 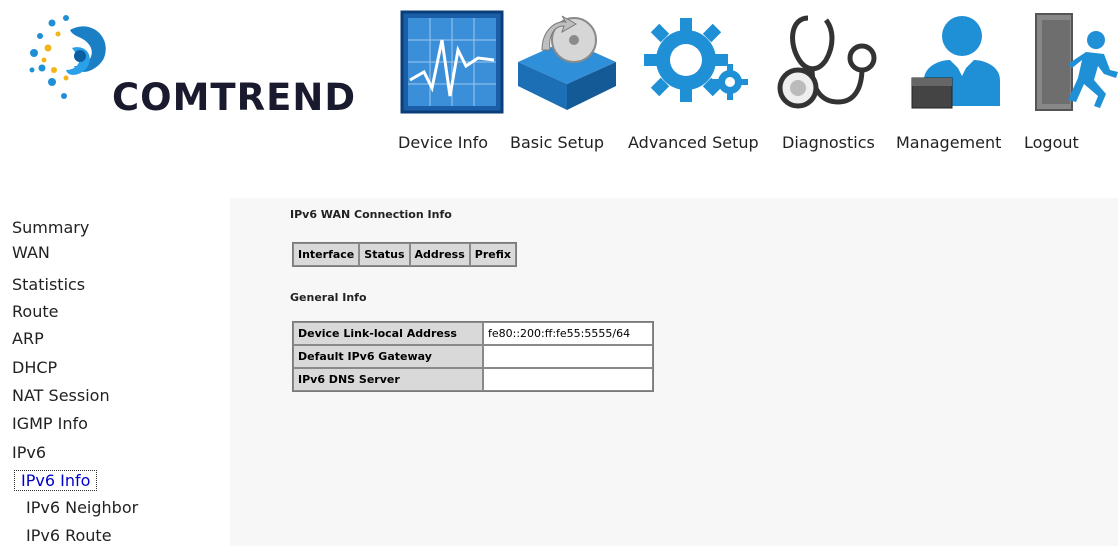 What do you see at coordinates (828, 142) in the screenshot?
I see `nav-label-diagnostics: Diagnostics` at bounding box center [828, 142].